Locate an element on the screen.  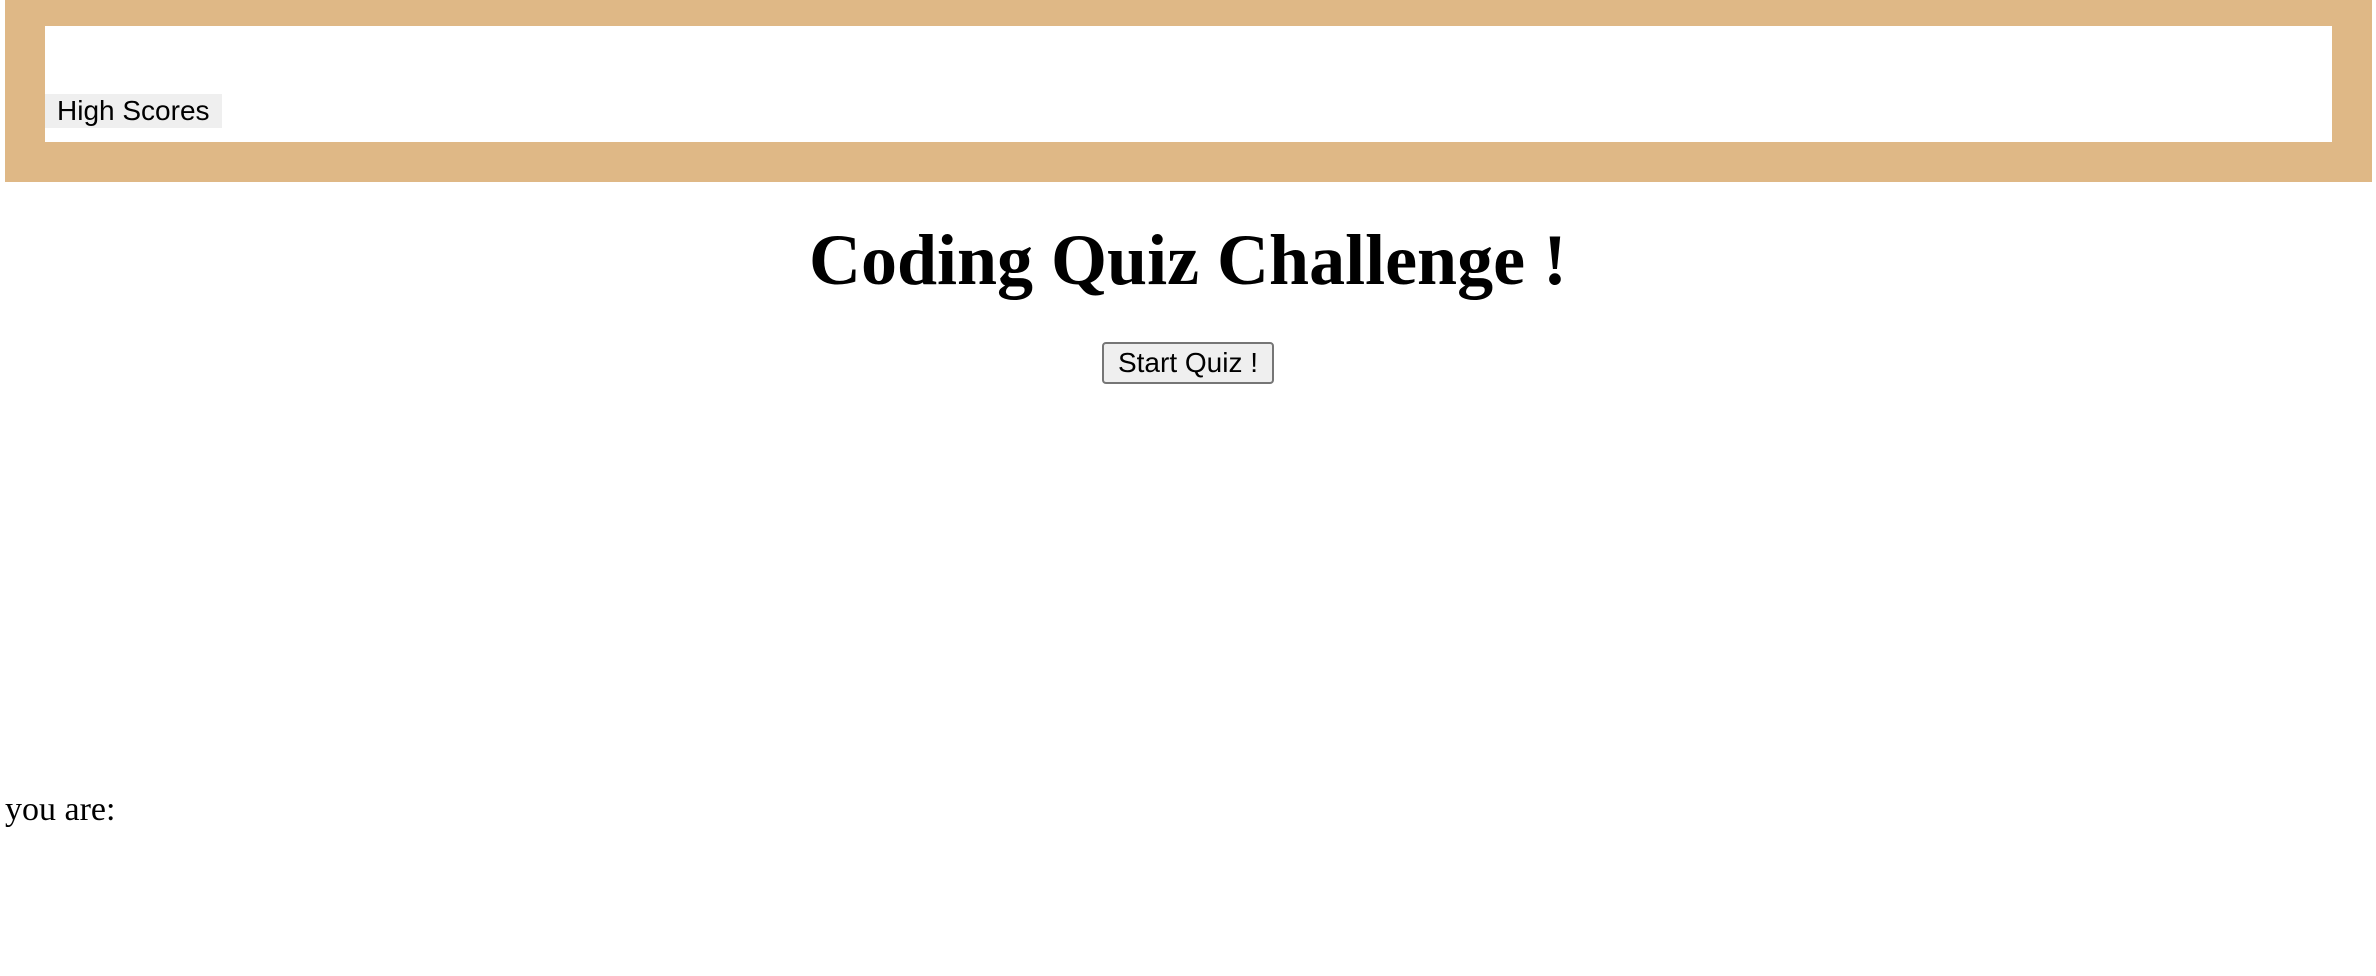
start-button-container: Start Quiz ! is located at coordinates (1188, 363).